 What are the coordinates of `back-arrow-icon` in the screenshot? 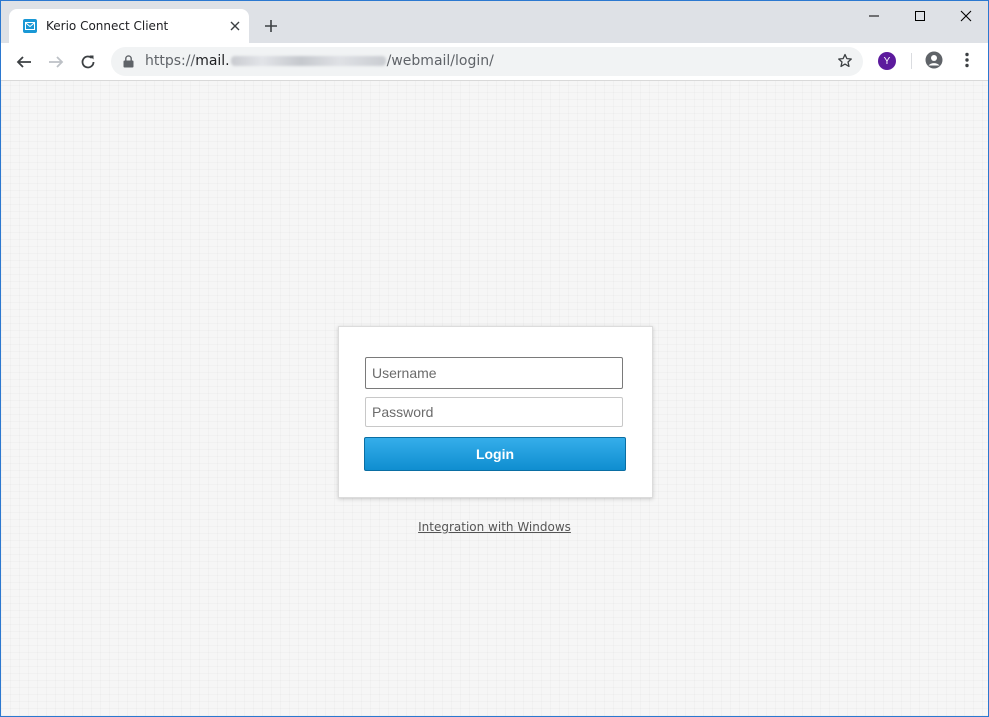 It's located at (24, 62).